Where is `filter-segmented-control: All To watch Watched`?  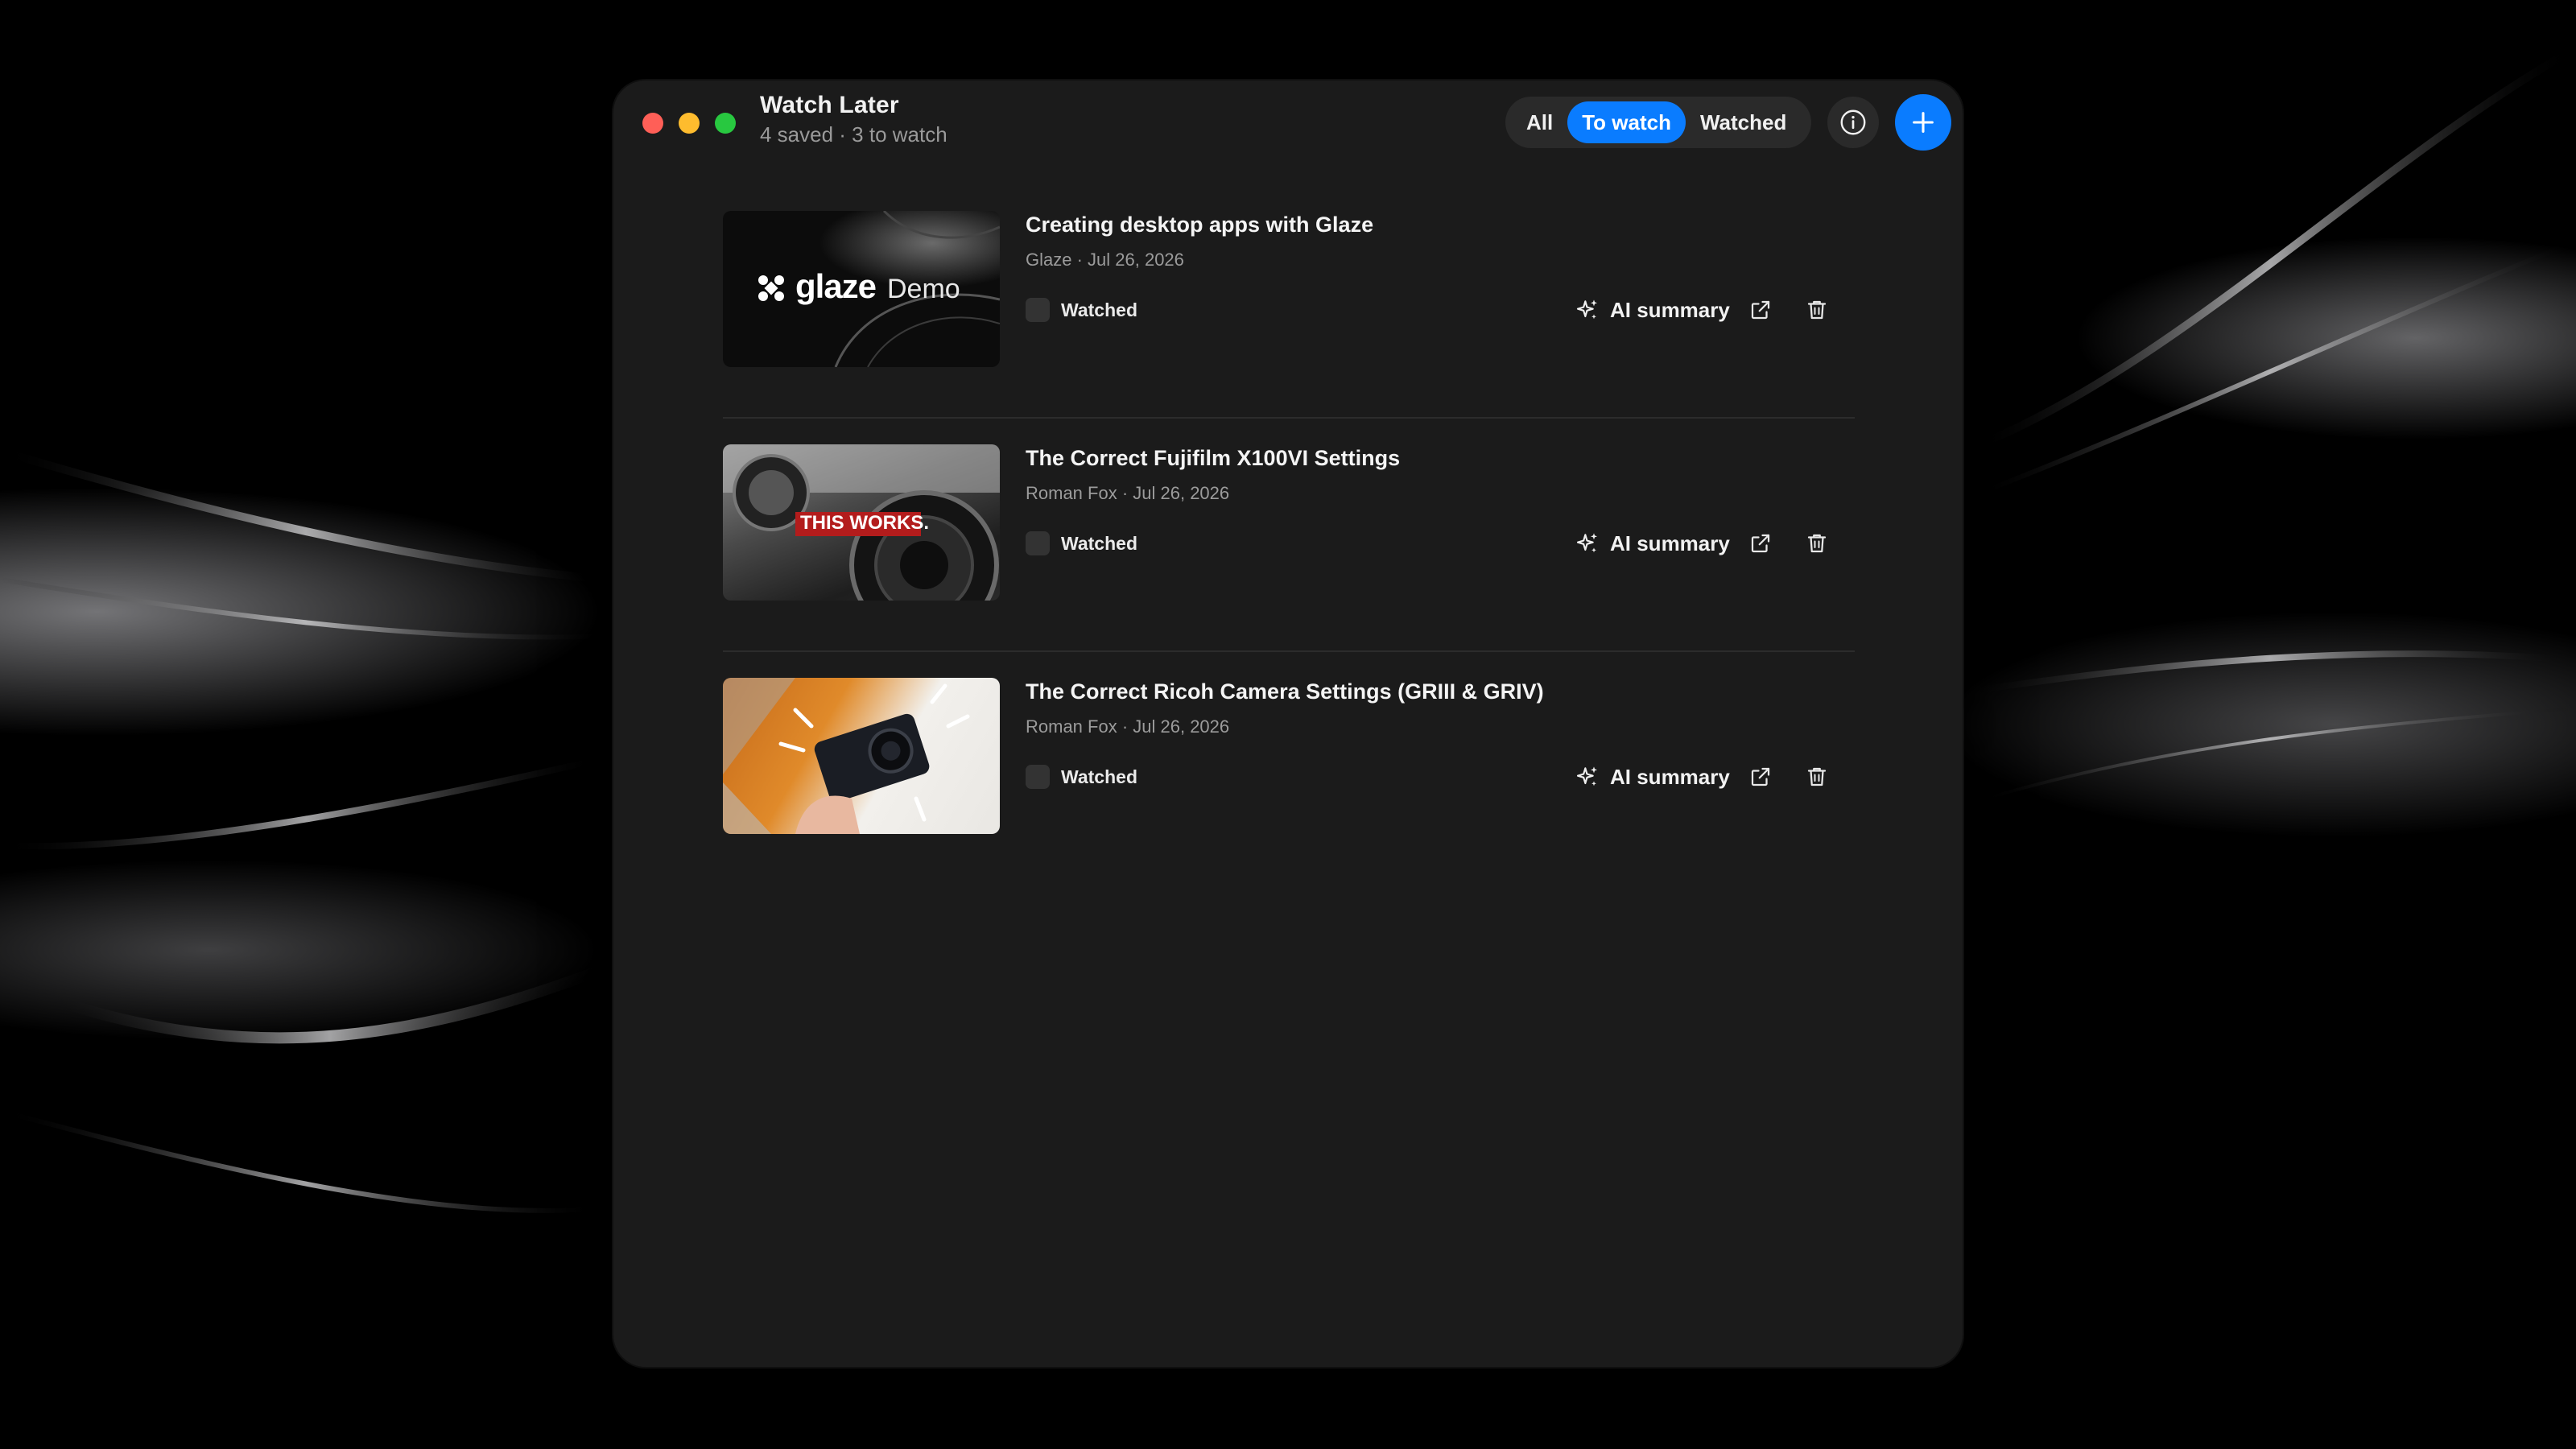
filter-segmented-control: All To watch Watched is located at coordinates (1658, 122).